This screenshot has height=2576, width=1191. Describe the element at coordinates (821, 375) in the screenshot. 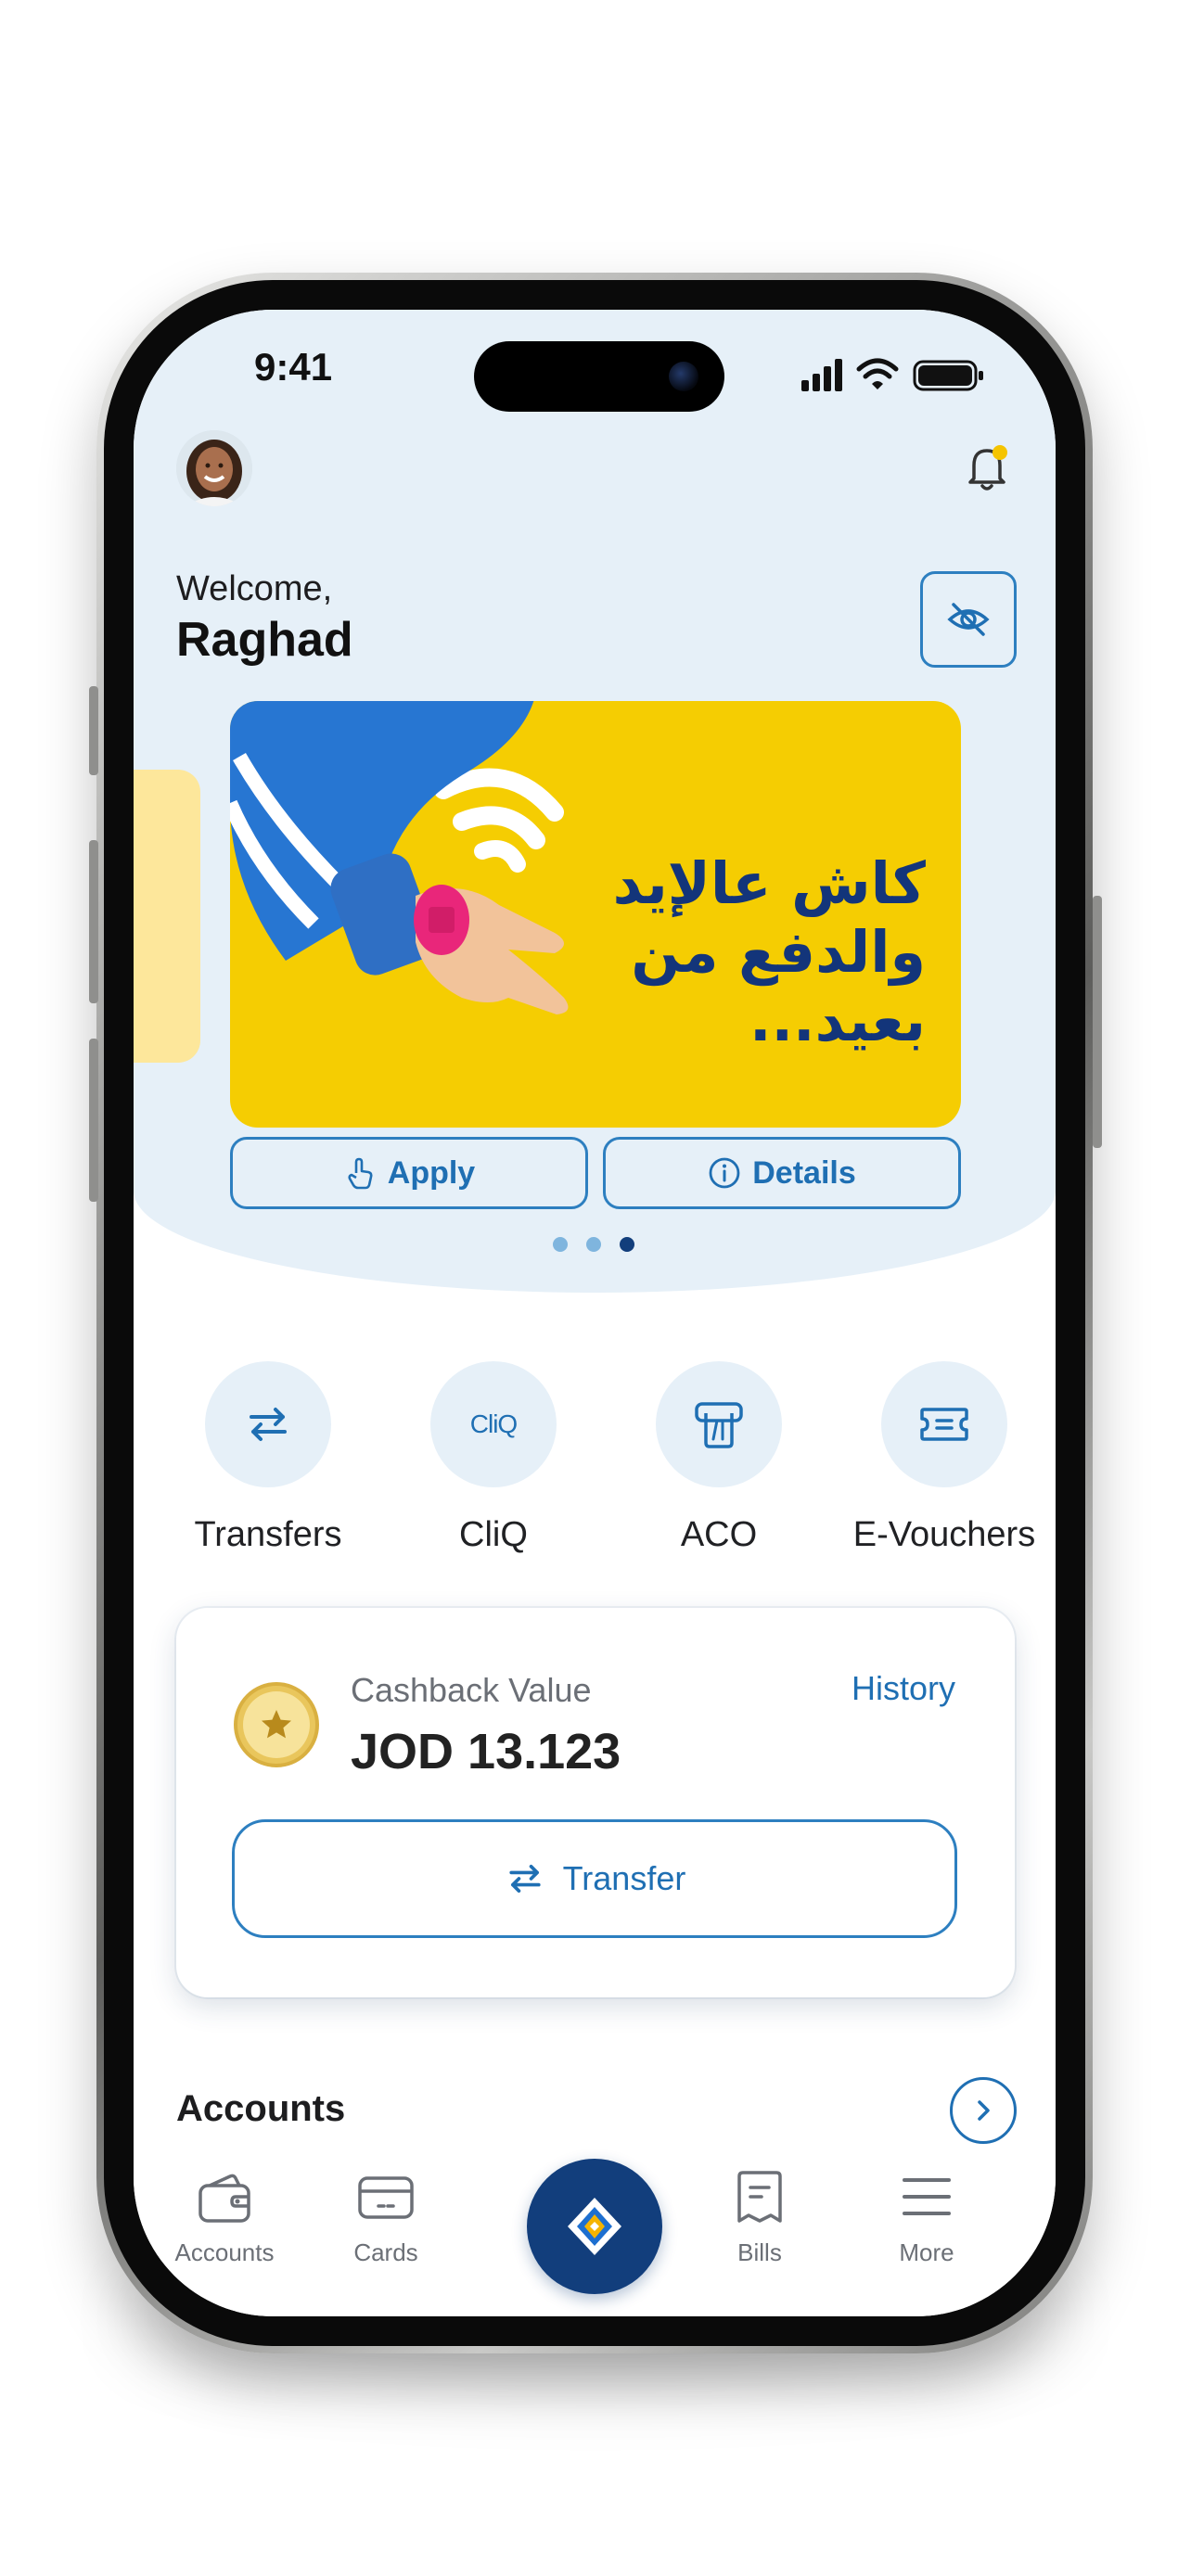

I see `signal-icon` at that location.